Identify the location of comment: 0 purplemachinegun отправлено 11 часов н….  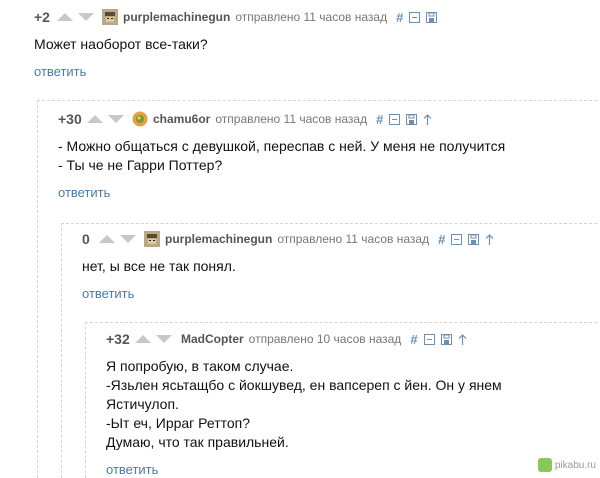
(291, 266).